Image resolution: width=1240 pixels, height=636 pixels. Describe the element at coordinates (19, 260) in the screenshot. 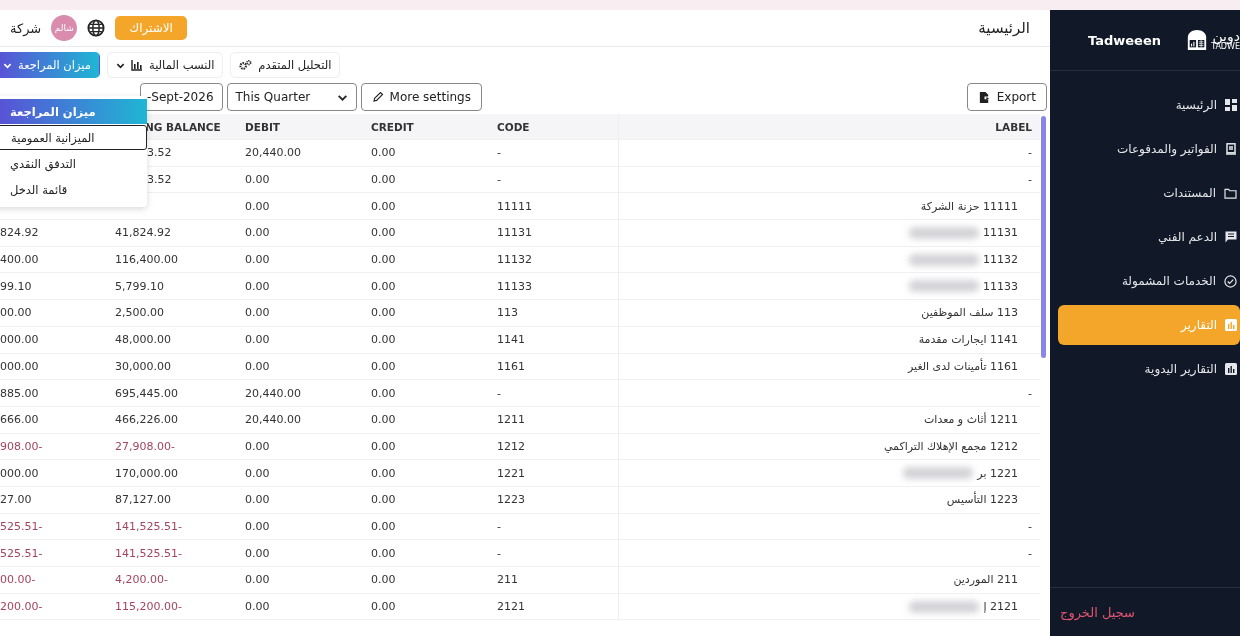

I see `table-cell: 400.00` at that location.